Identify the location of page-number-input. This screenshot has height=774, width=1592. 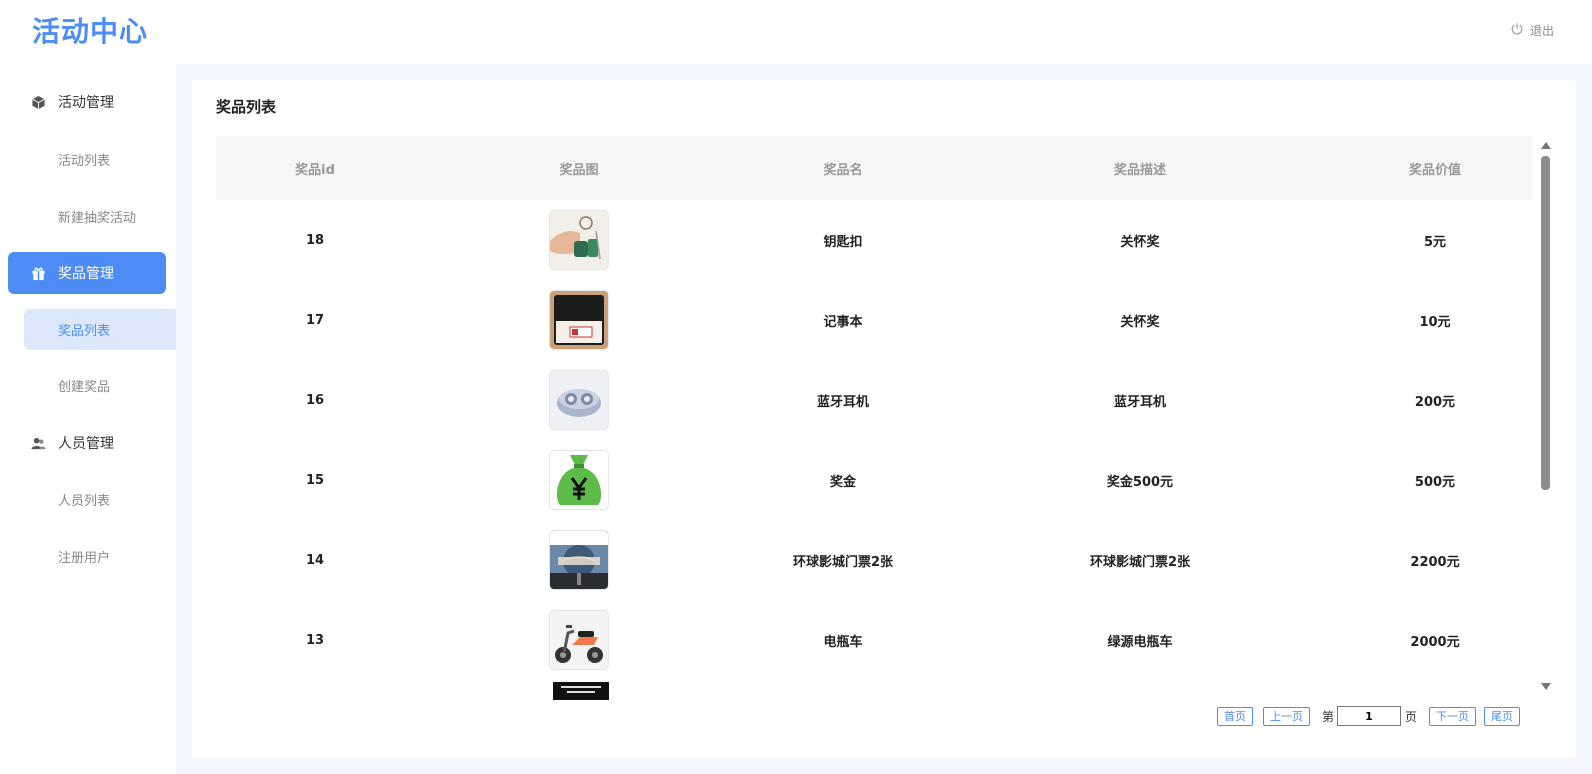
(1368, 716).